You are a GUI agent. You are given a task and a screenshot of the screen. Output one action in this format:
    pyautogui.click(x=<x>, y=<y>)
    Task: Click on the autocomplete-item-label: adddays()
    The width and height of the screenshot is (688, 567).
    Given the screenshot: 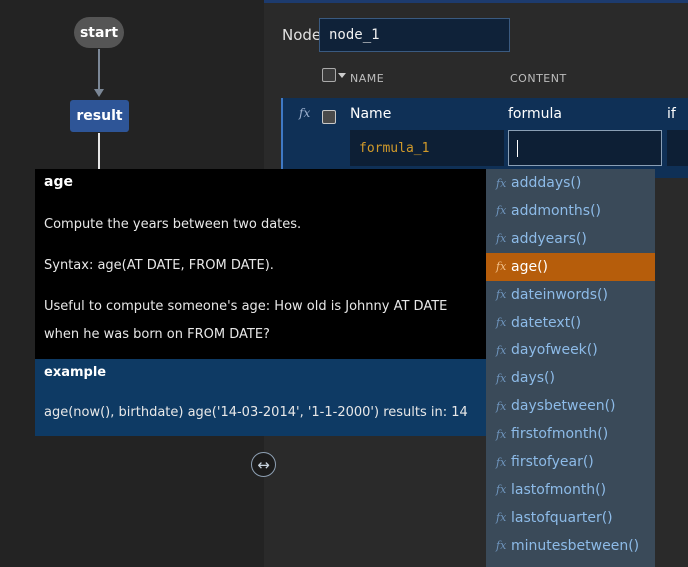 What is the action you would take?
    pyautogui.click(x=546, y=183)
    